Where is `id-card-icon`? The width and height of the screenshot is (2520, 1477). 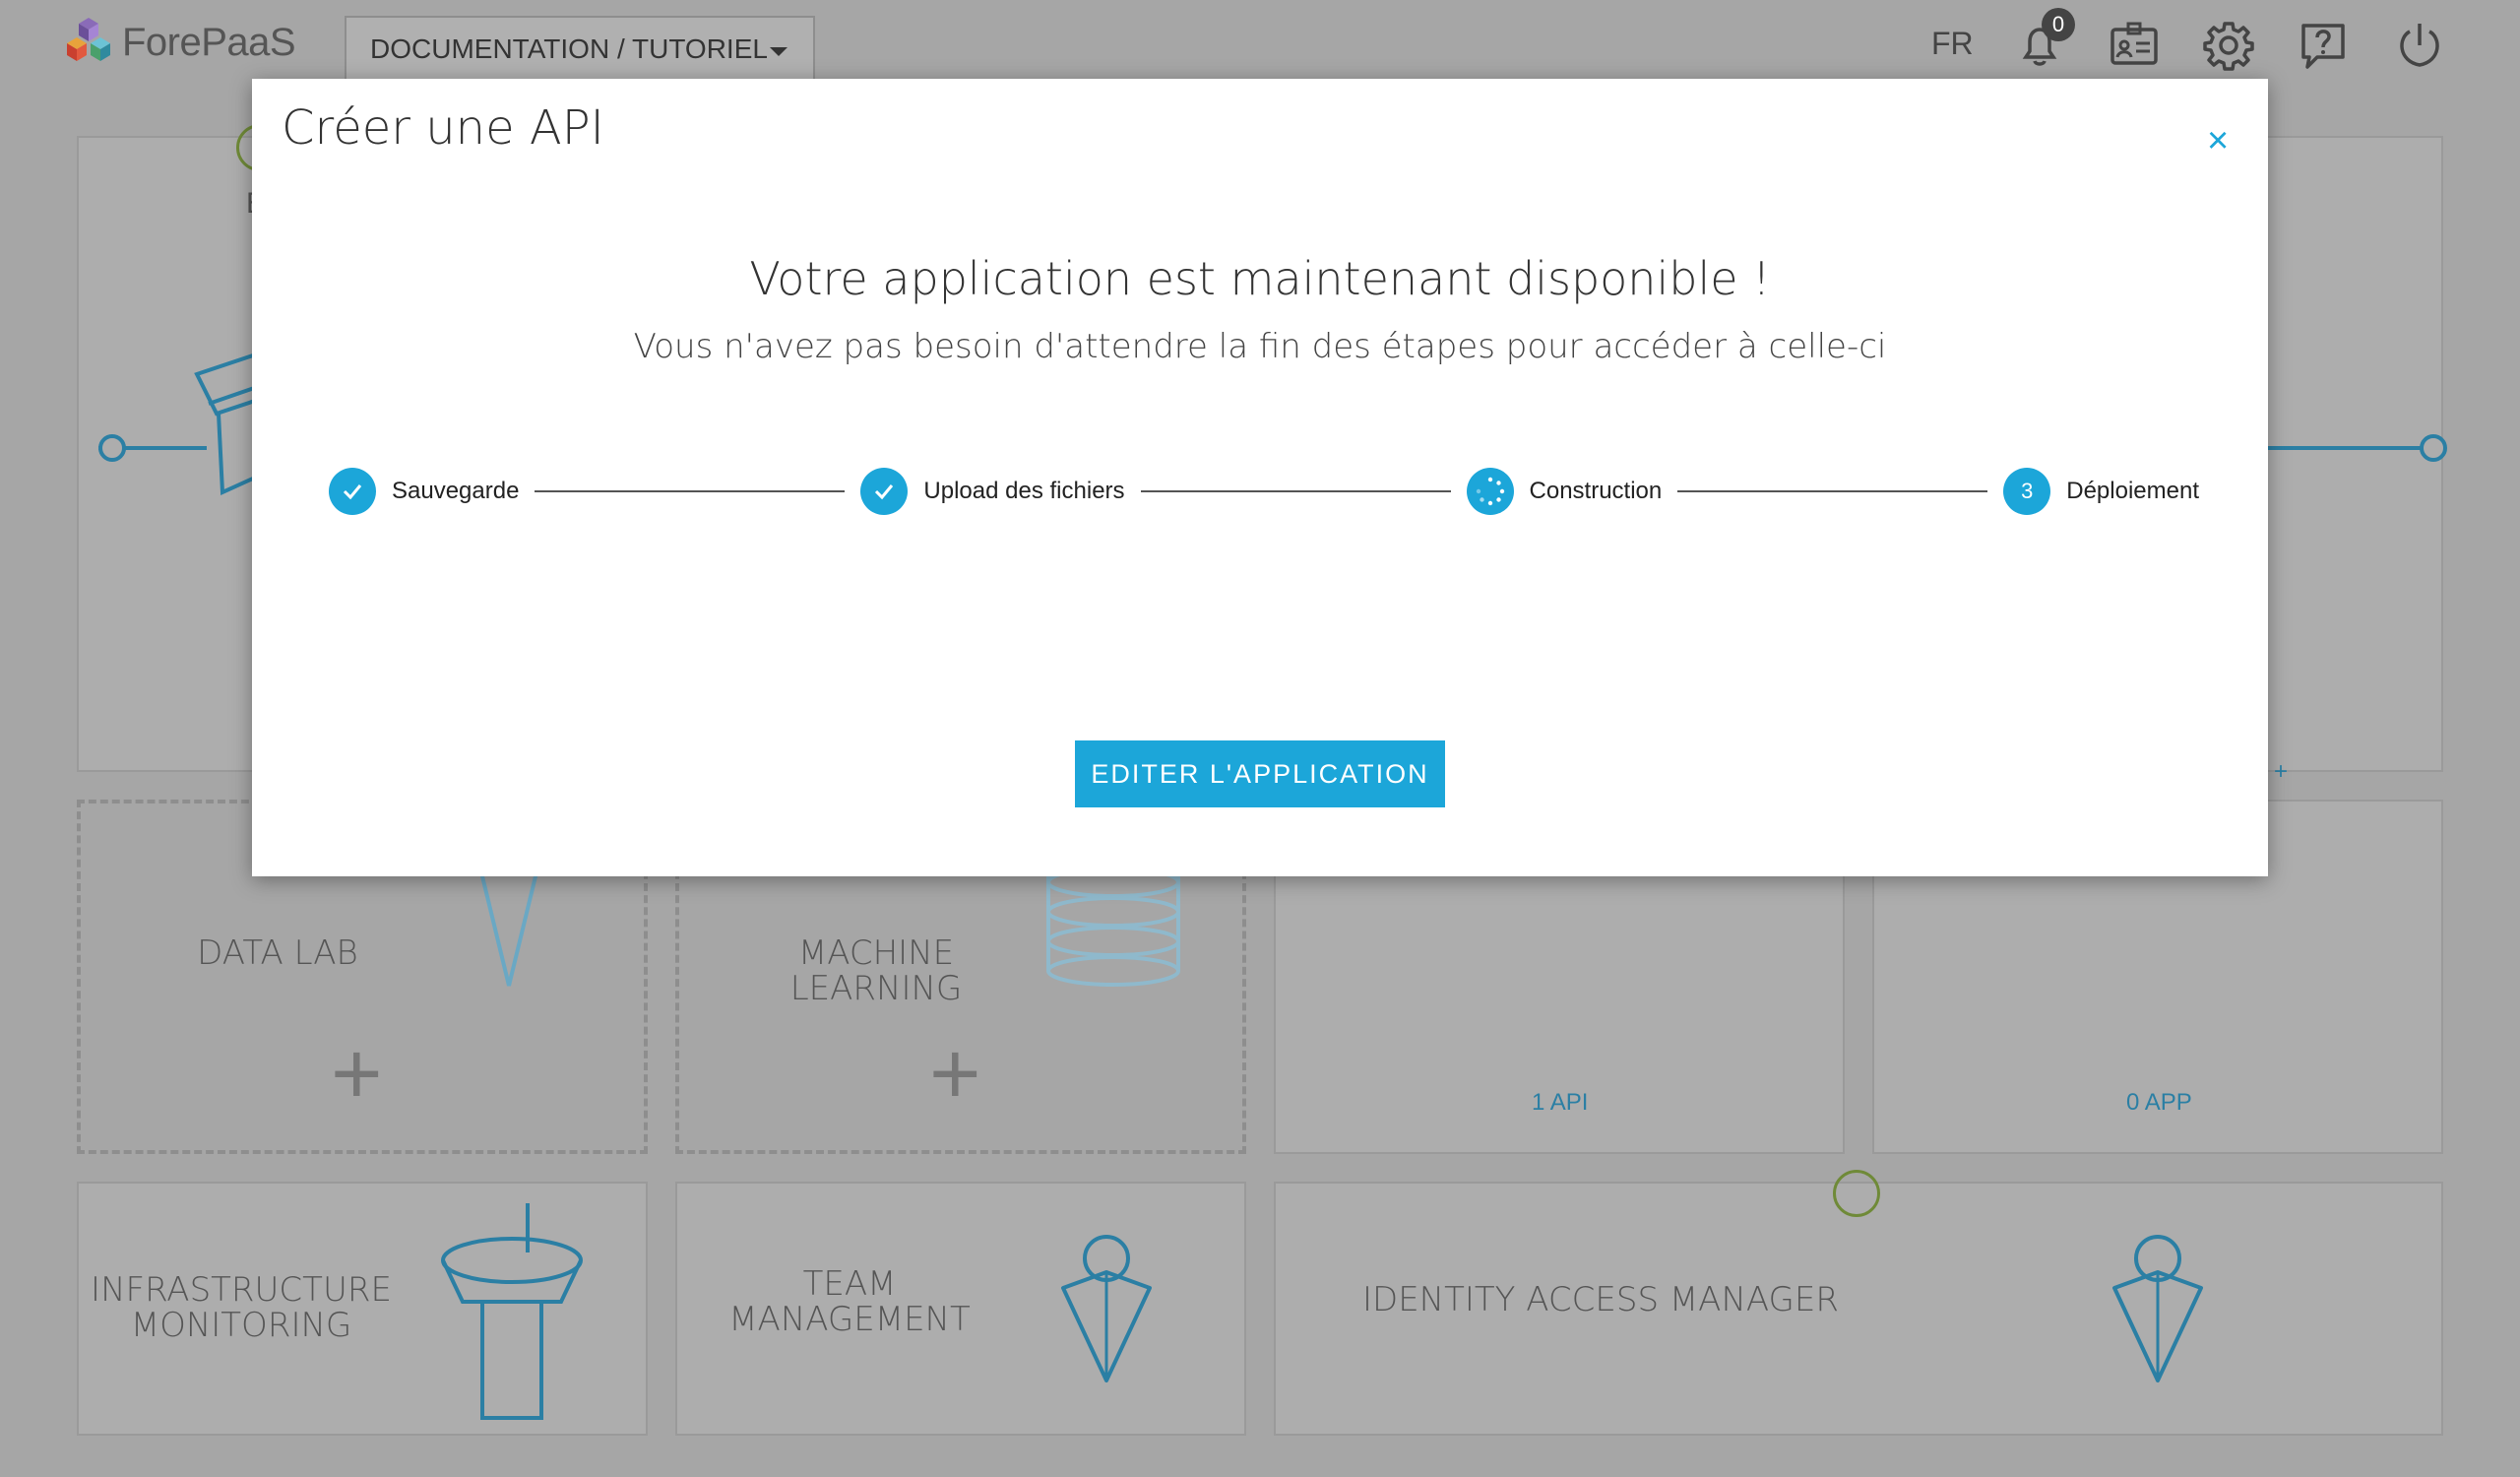 id-card-icon is located at coordinates (2134, 46).